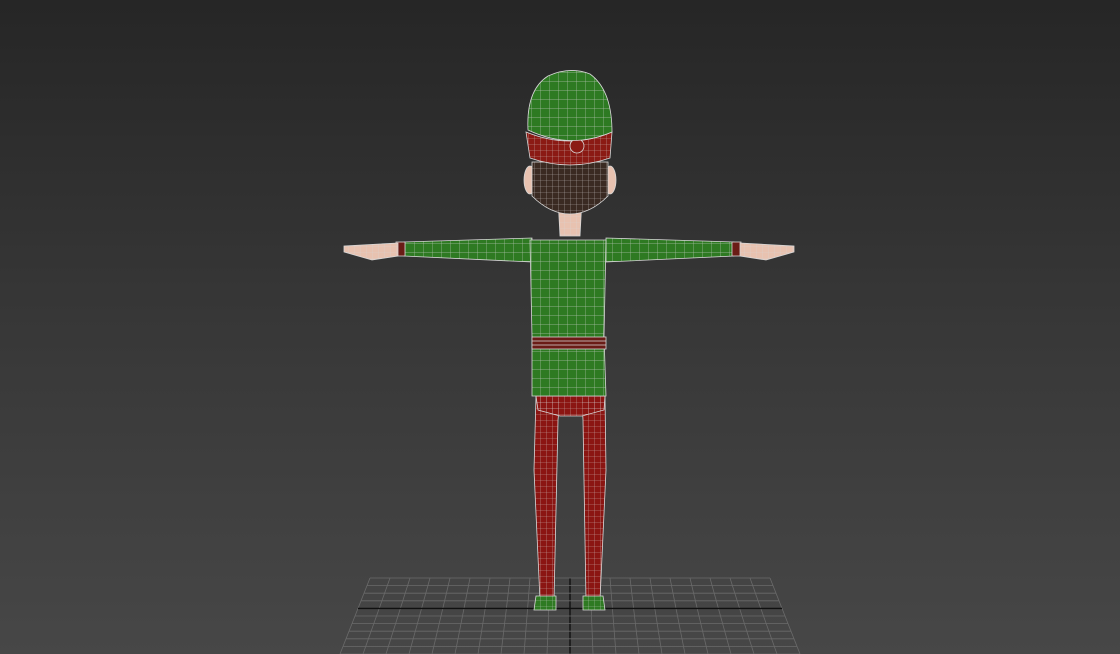 This screenshot has height=654, width=1120. Describe the element at coordinates (570, 105) in the screenshot. I see `hat` at that location.